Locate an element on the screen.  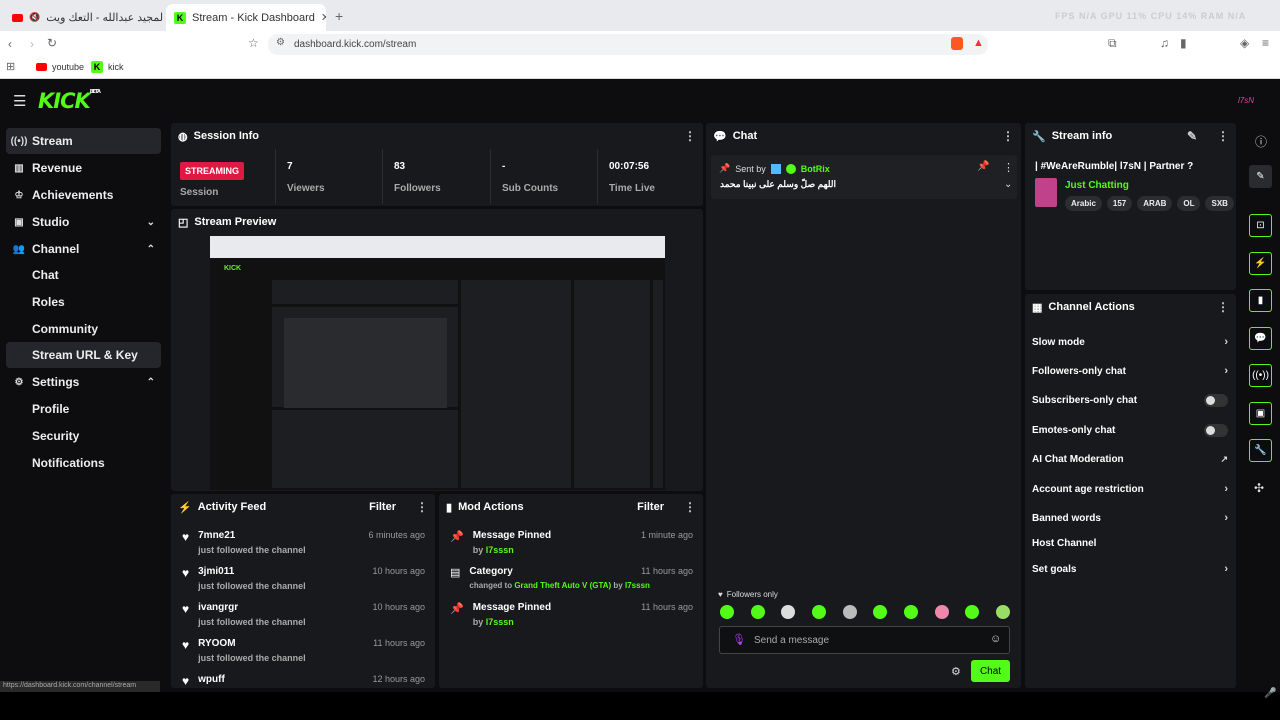
menu-icon: ≡ is located at coordinates (1265, 43).